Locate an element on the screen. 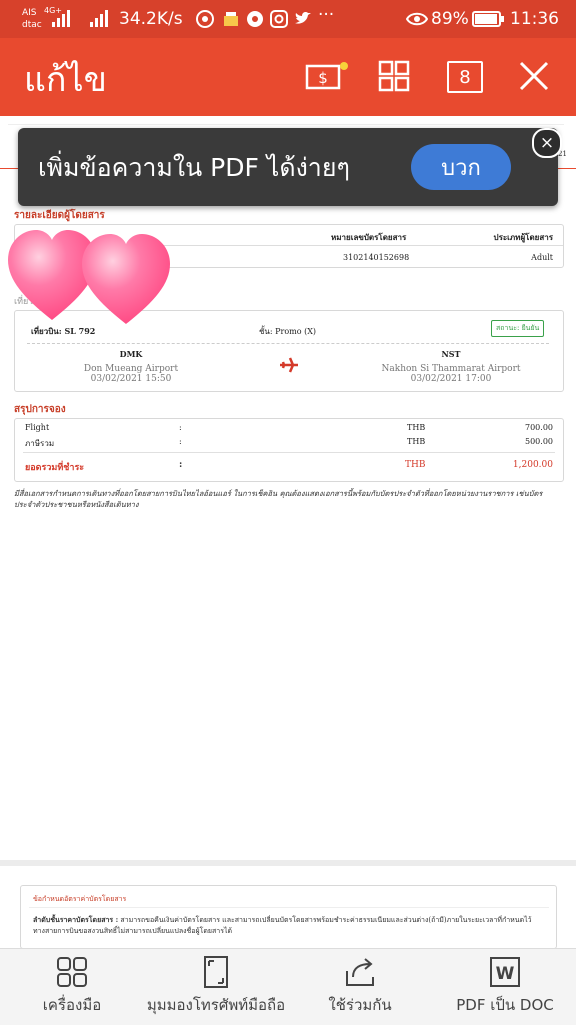 This screenshot has height=1025, width=576. destination-code: NST is located at coordinates (451, 354).